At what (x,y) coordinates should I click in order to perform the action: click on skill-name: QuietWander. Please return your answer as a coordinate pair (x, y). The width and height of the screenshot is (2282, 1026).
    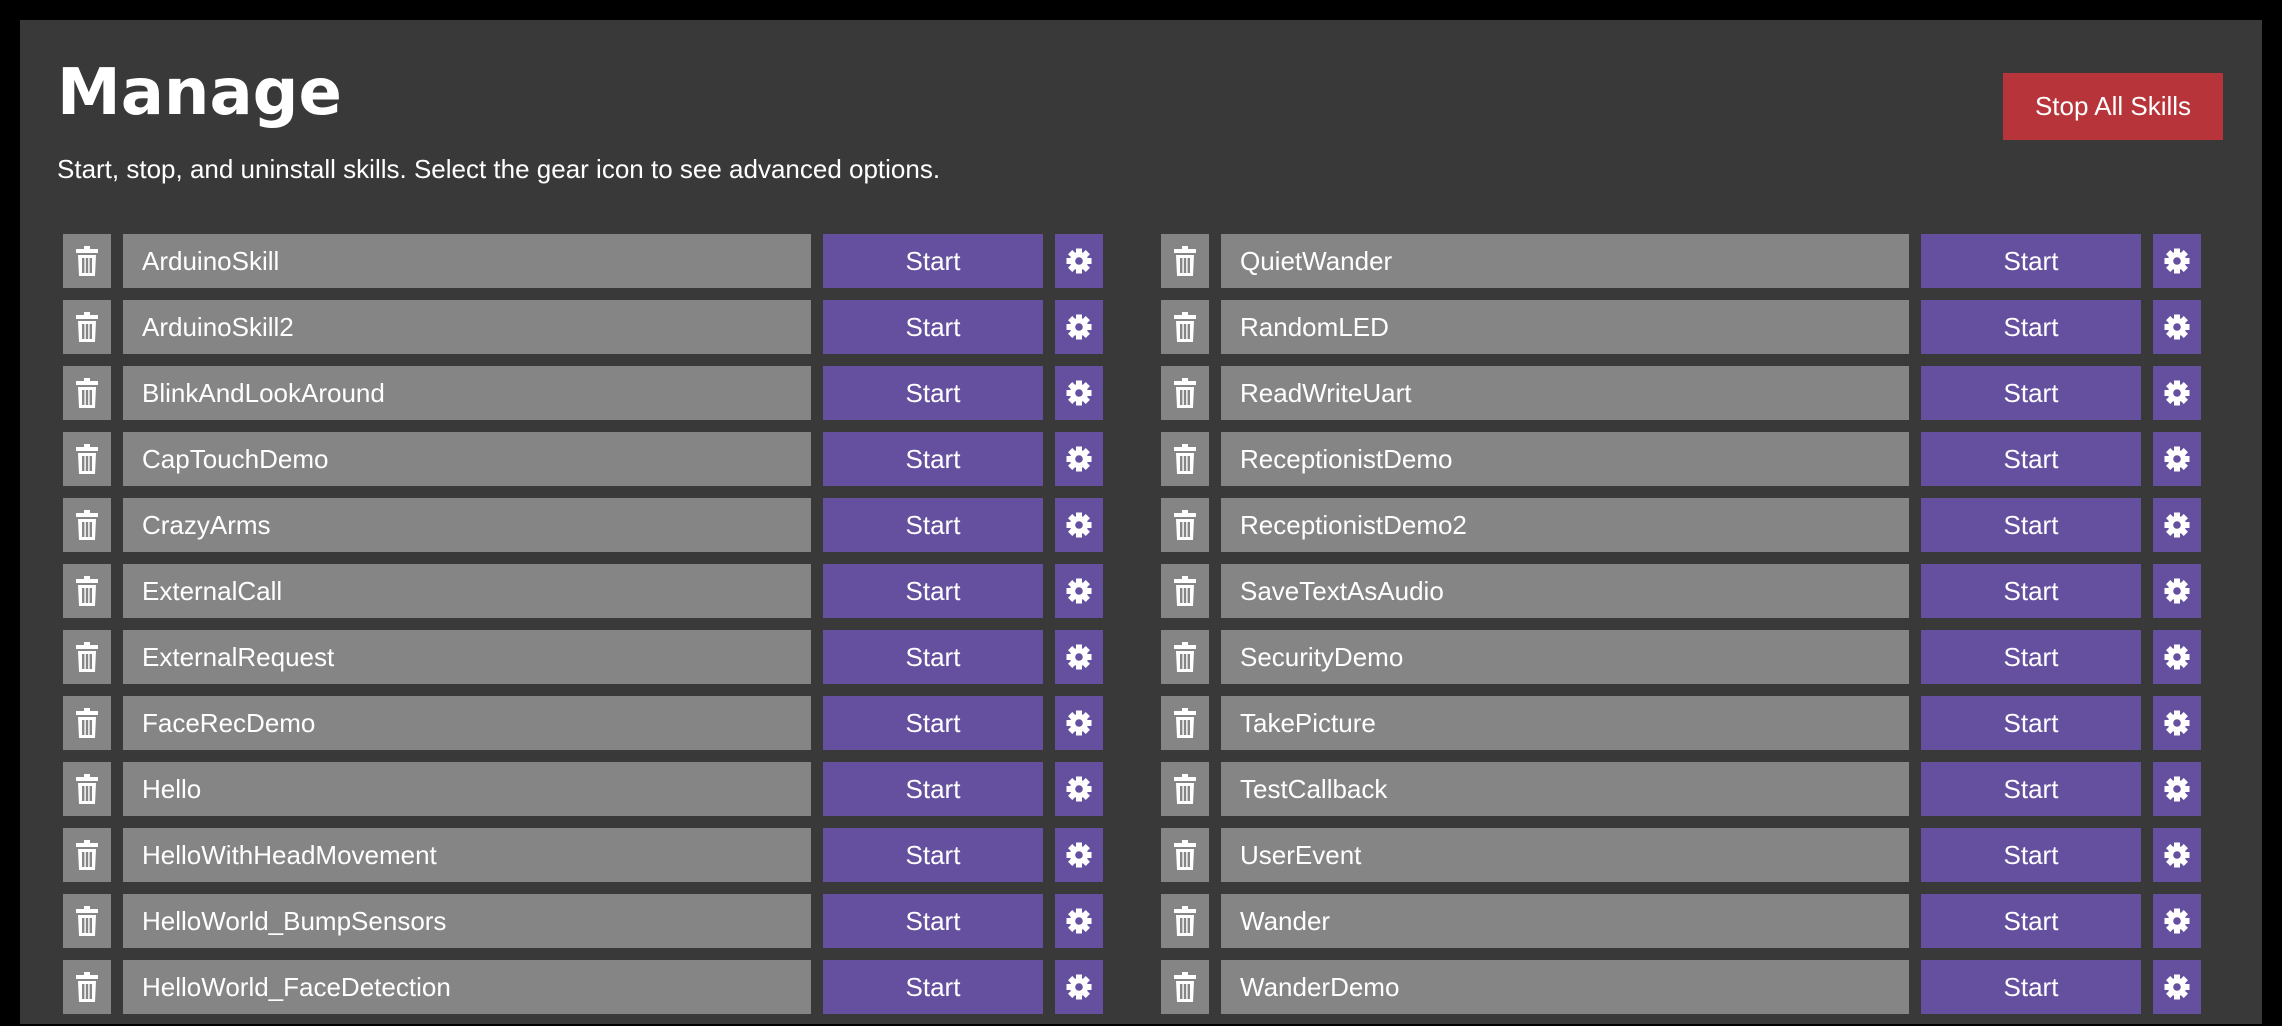
    Looking at the image, I should click on (1565, 261).